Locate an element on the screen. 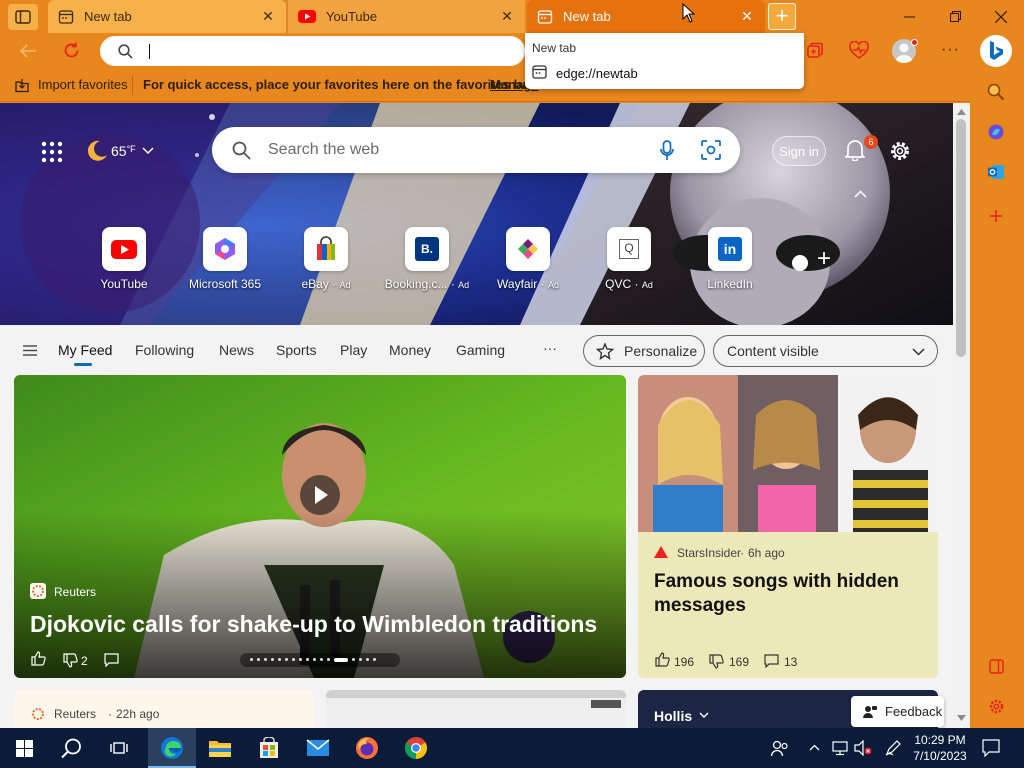  import-favorites-button: Import favorites is located at coordinates (83, 84).